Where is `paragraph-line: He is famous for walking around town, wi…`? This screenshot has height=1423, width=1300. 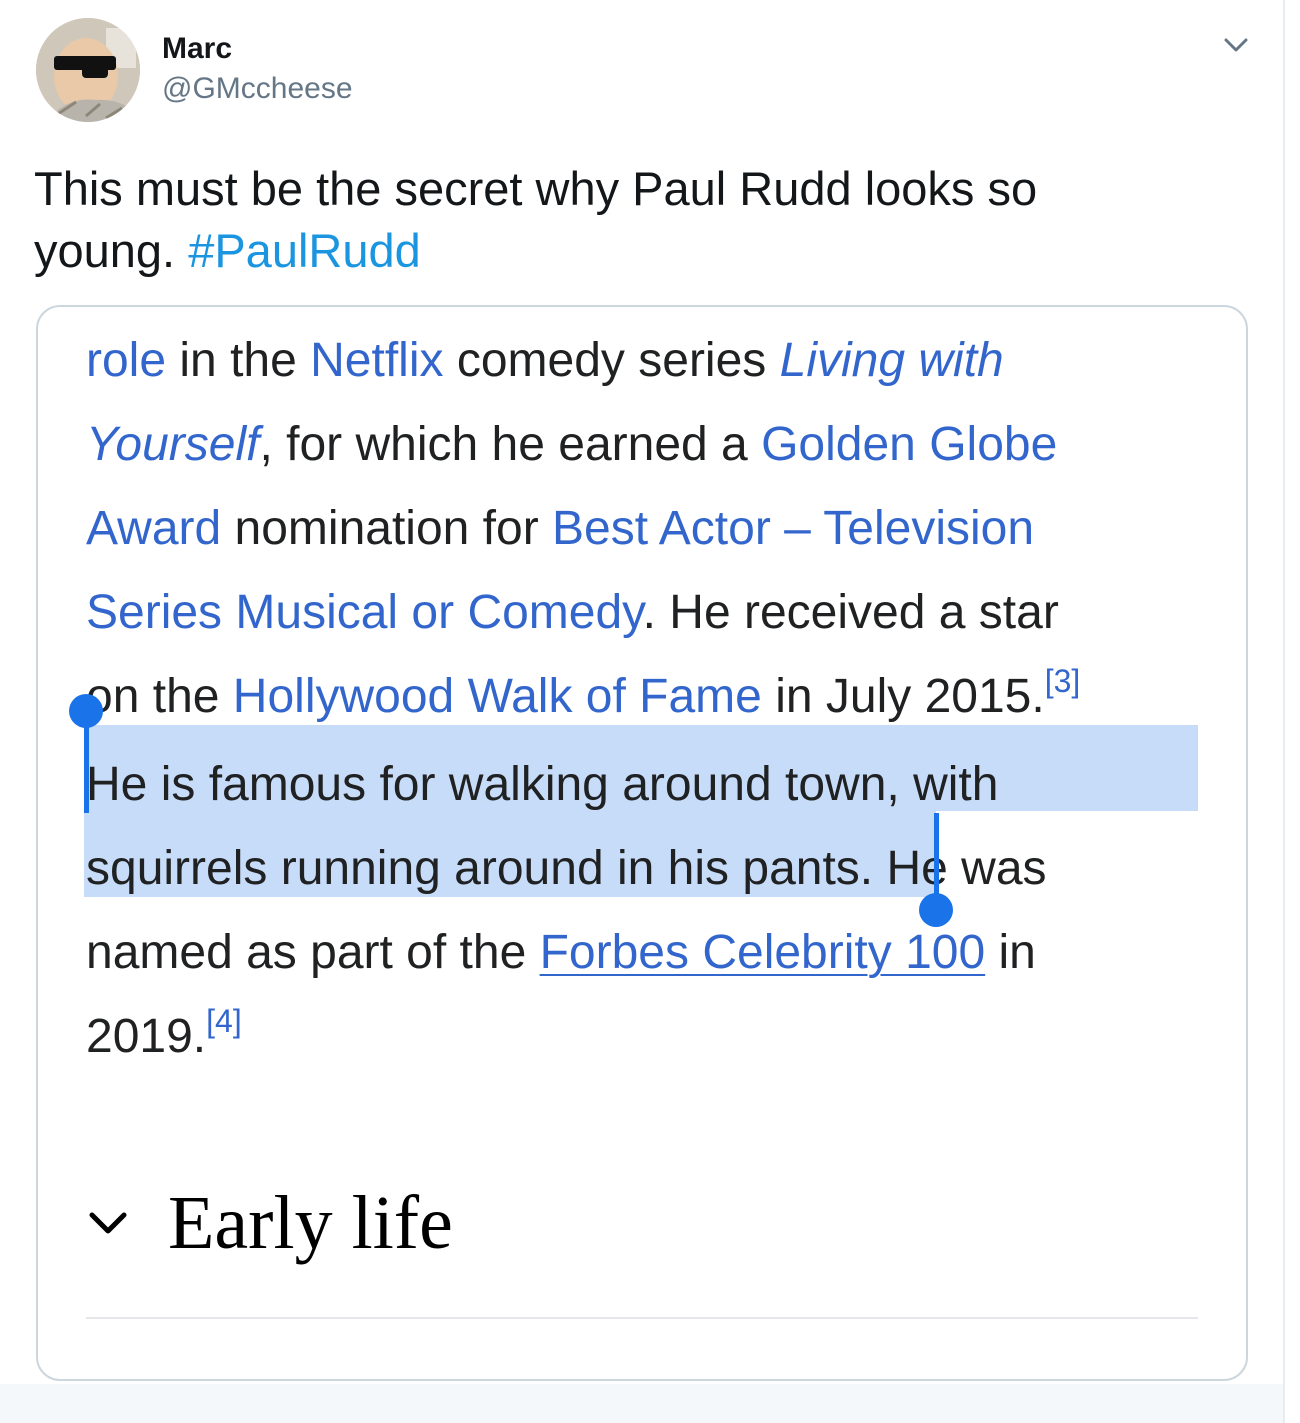
paragraph-line: He is famous for walking around town, wi… is located at coordinates (651, 785).